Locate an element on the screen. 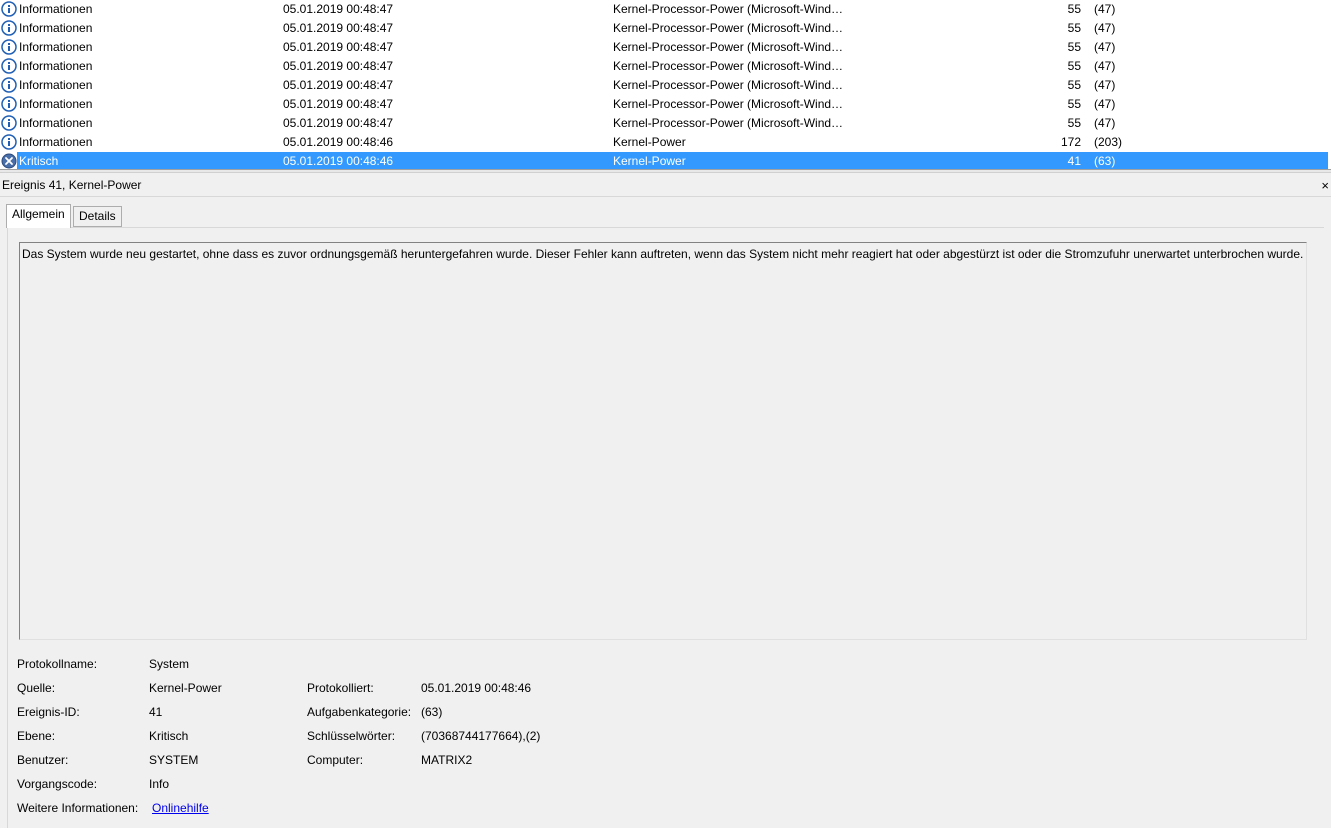  keywords-value: (70368744177664),(2) is located at coordinates (481, 736).